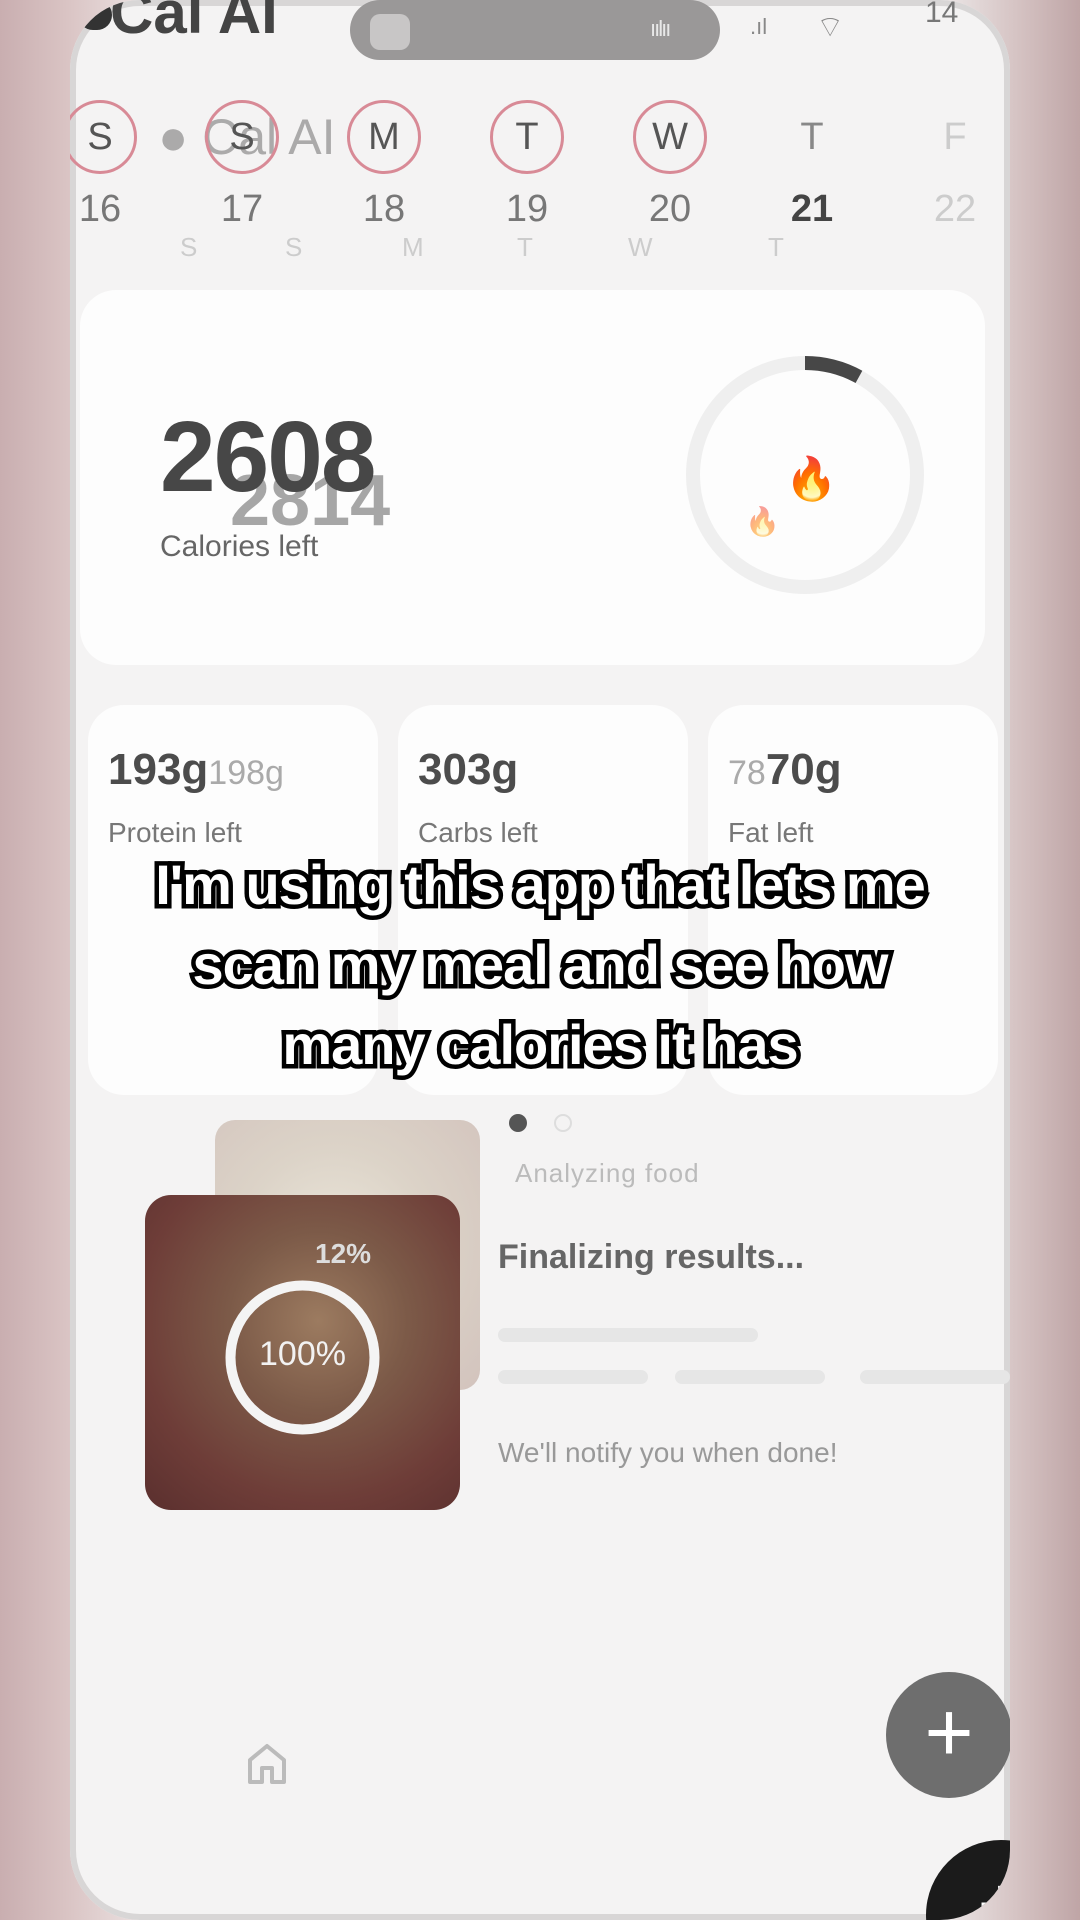  I want to click on notify-text: We'll notify you when done!, so click(668, 1452).